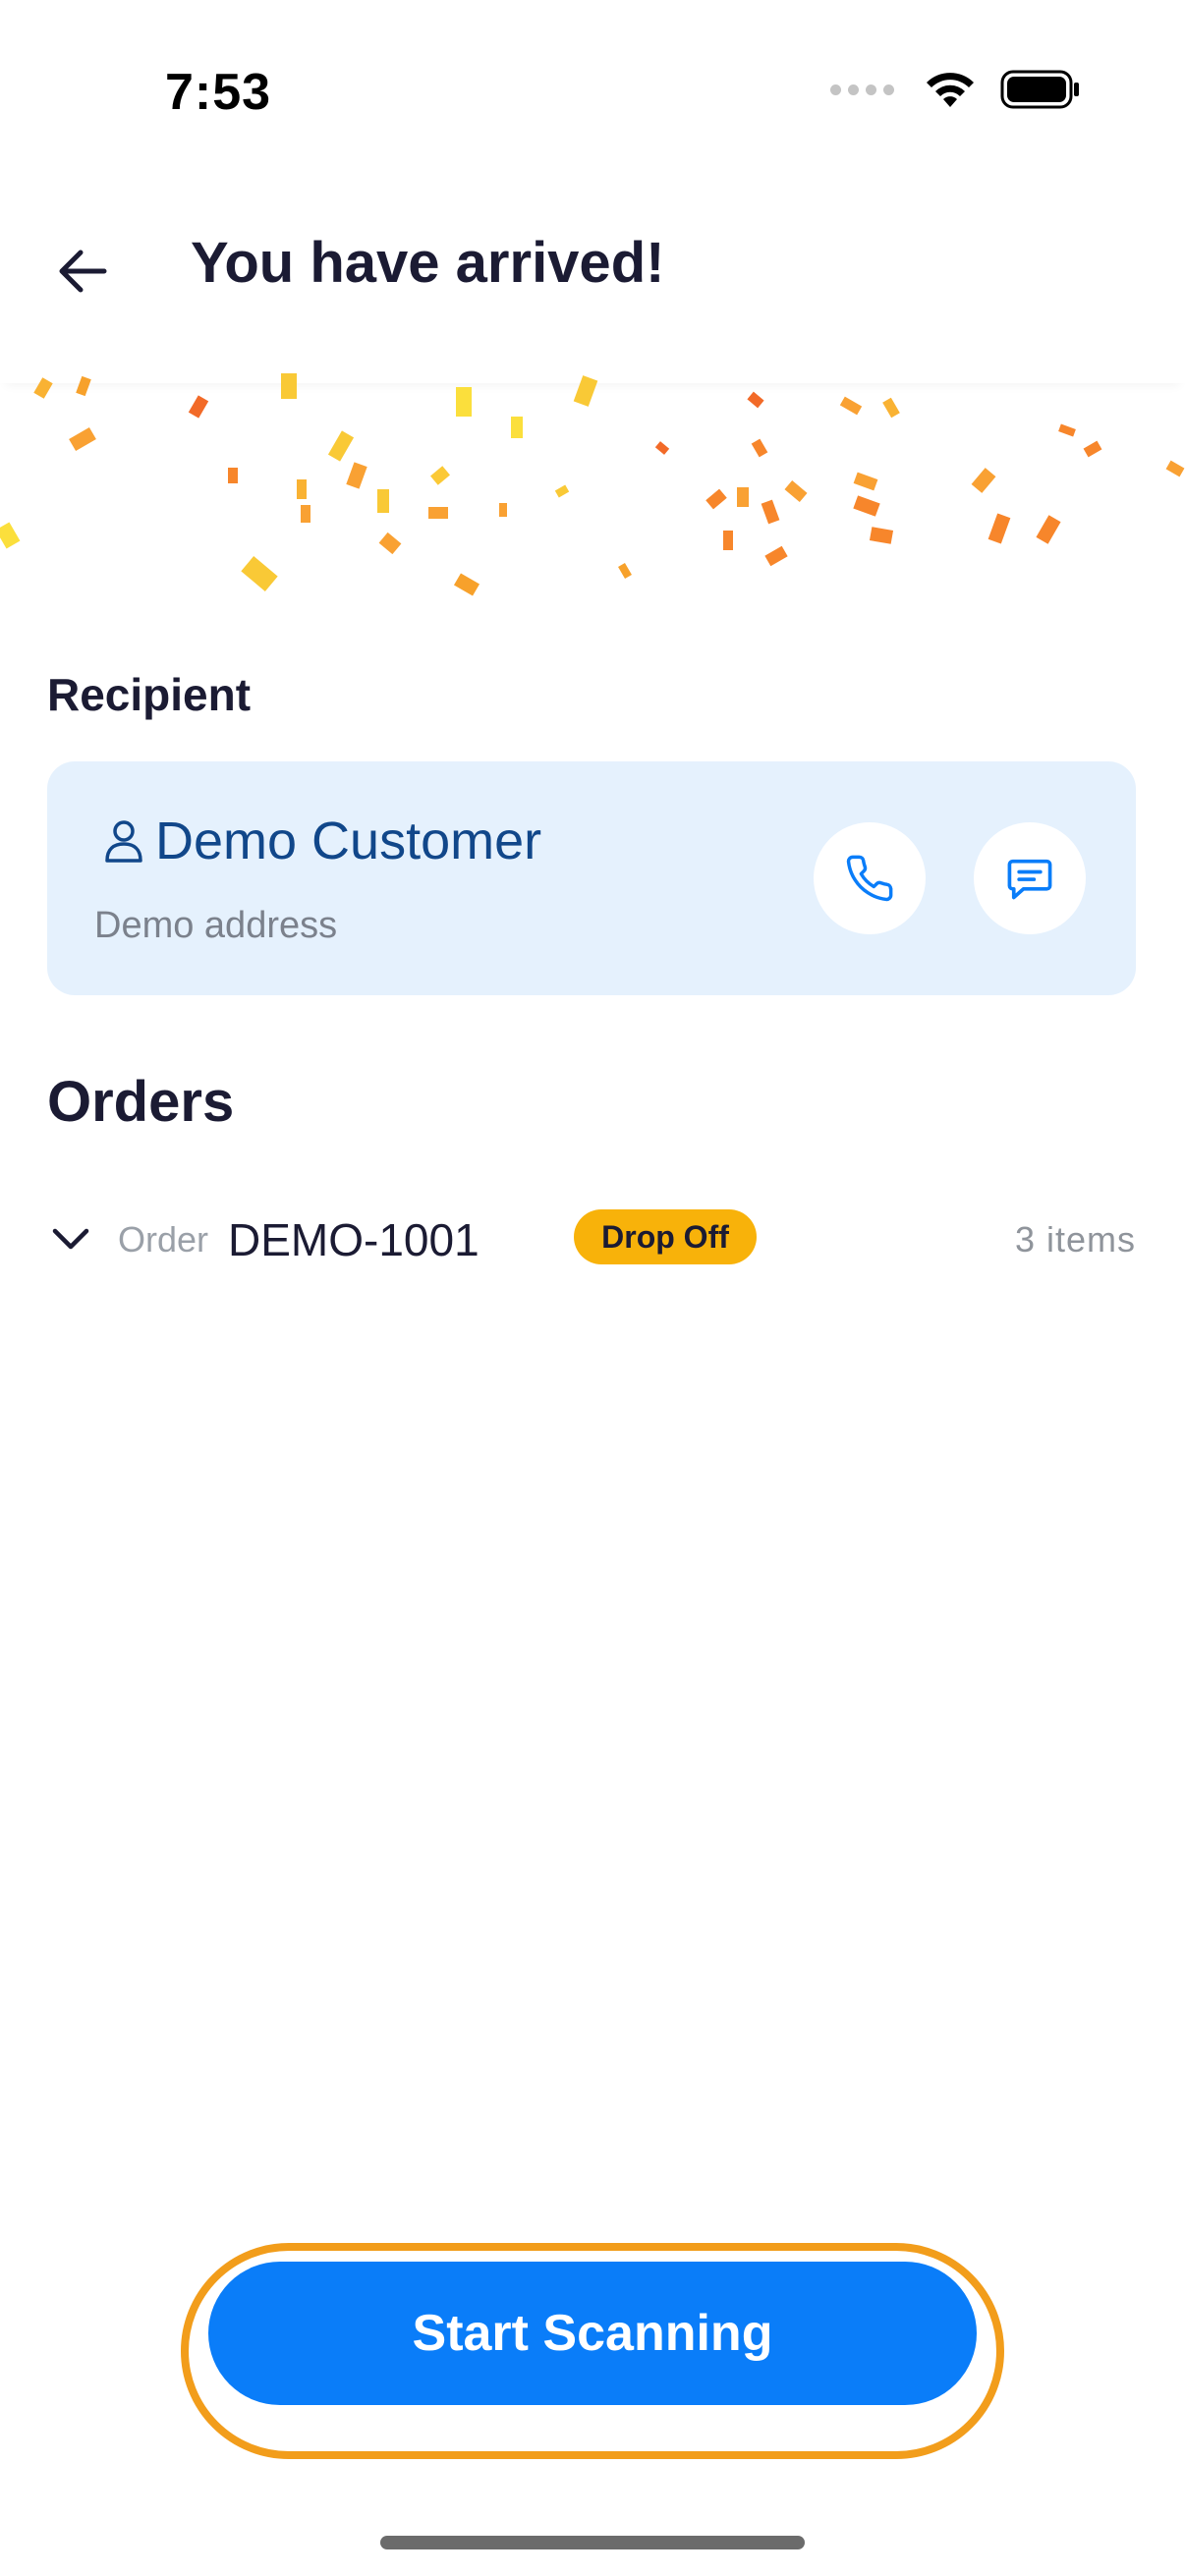 This screenshot has width=1185, height=2576. I want to click on status-icons, so click(956, 89).